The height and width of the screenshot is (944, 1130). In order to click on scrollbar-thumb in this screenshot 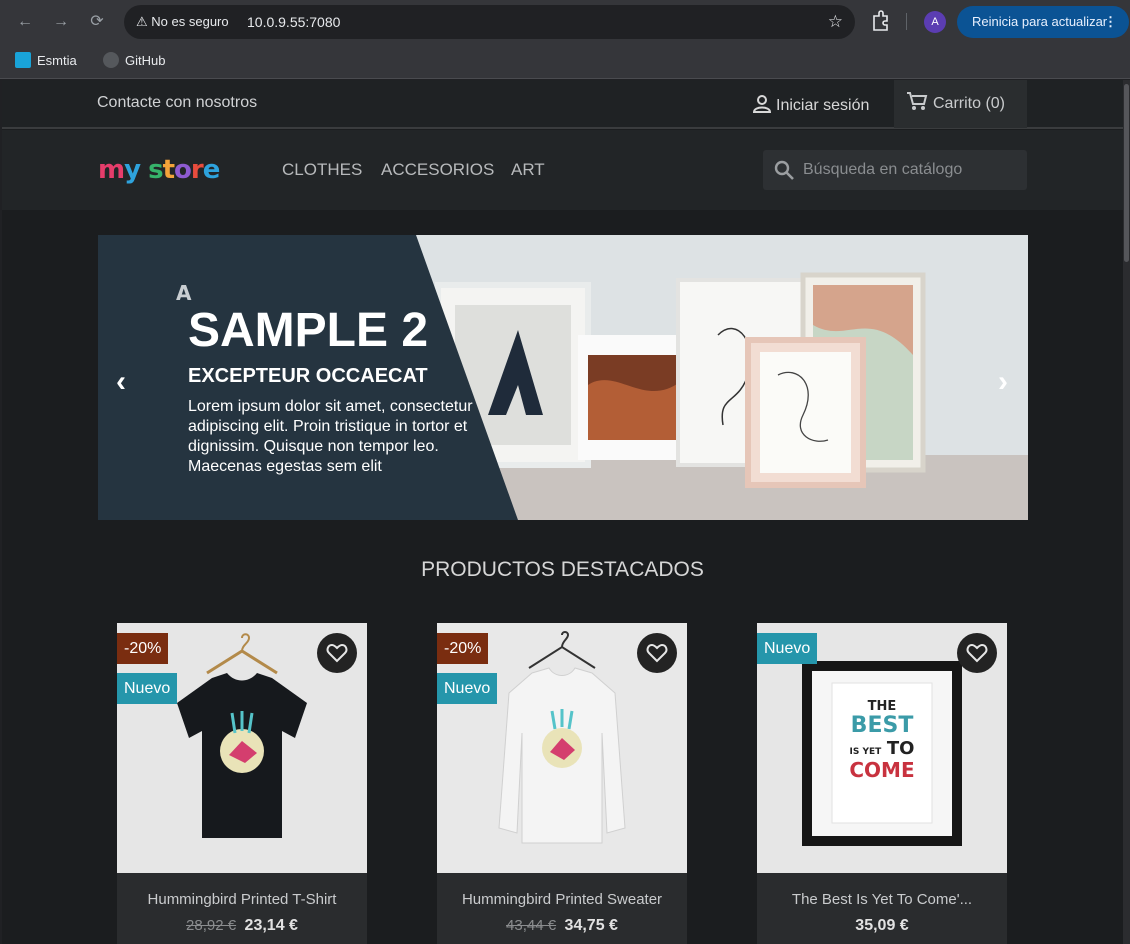, I will do `click(1126, 173)`.